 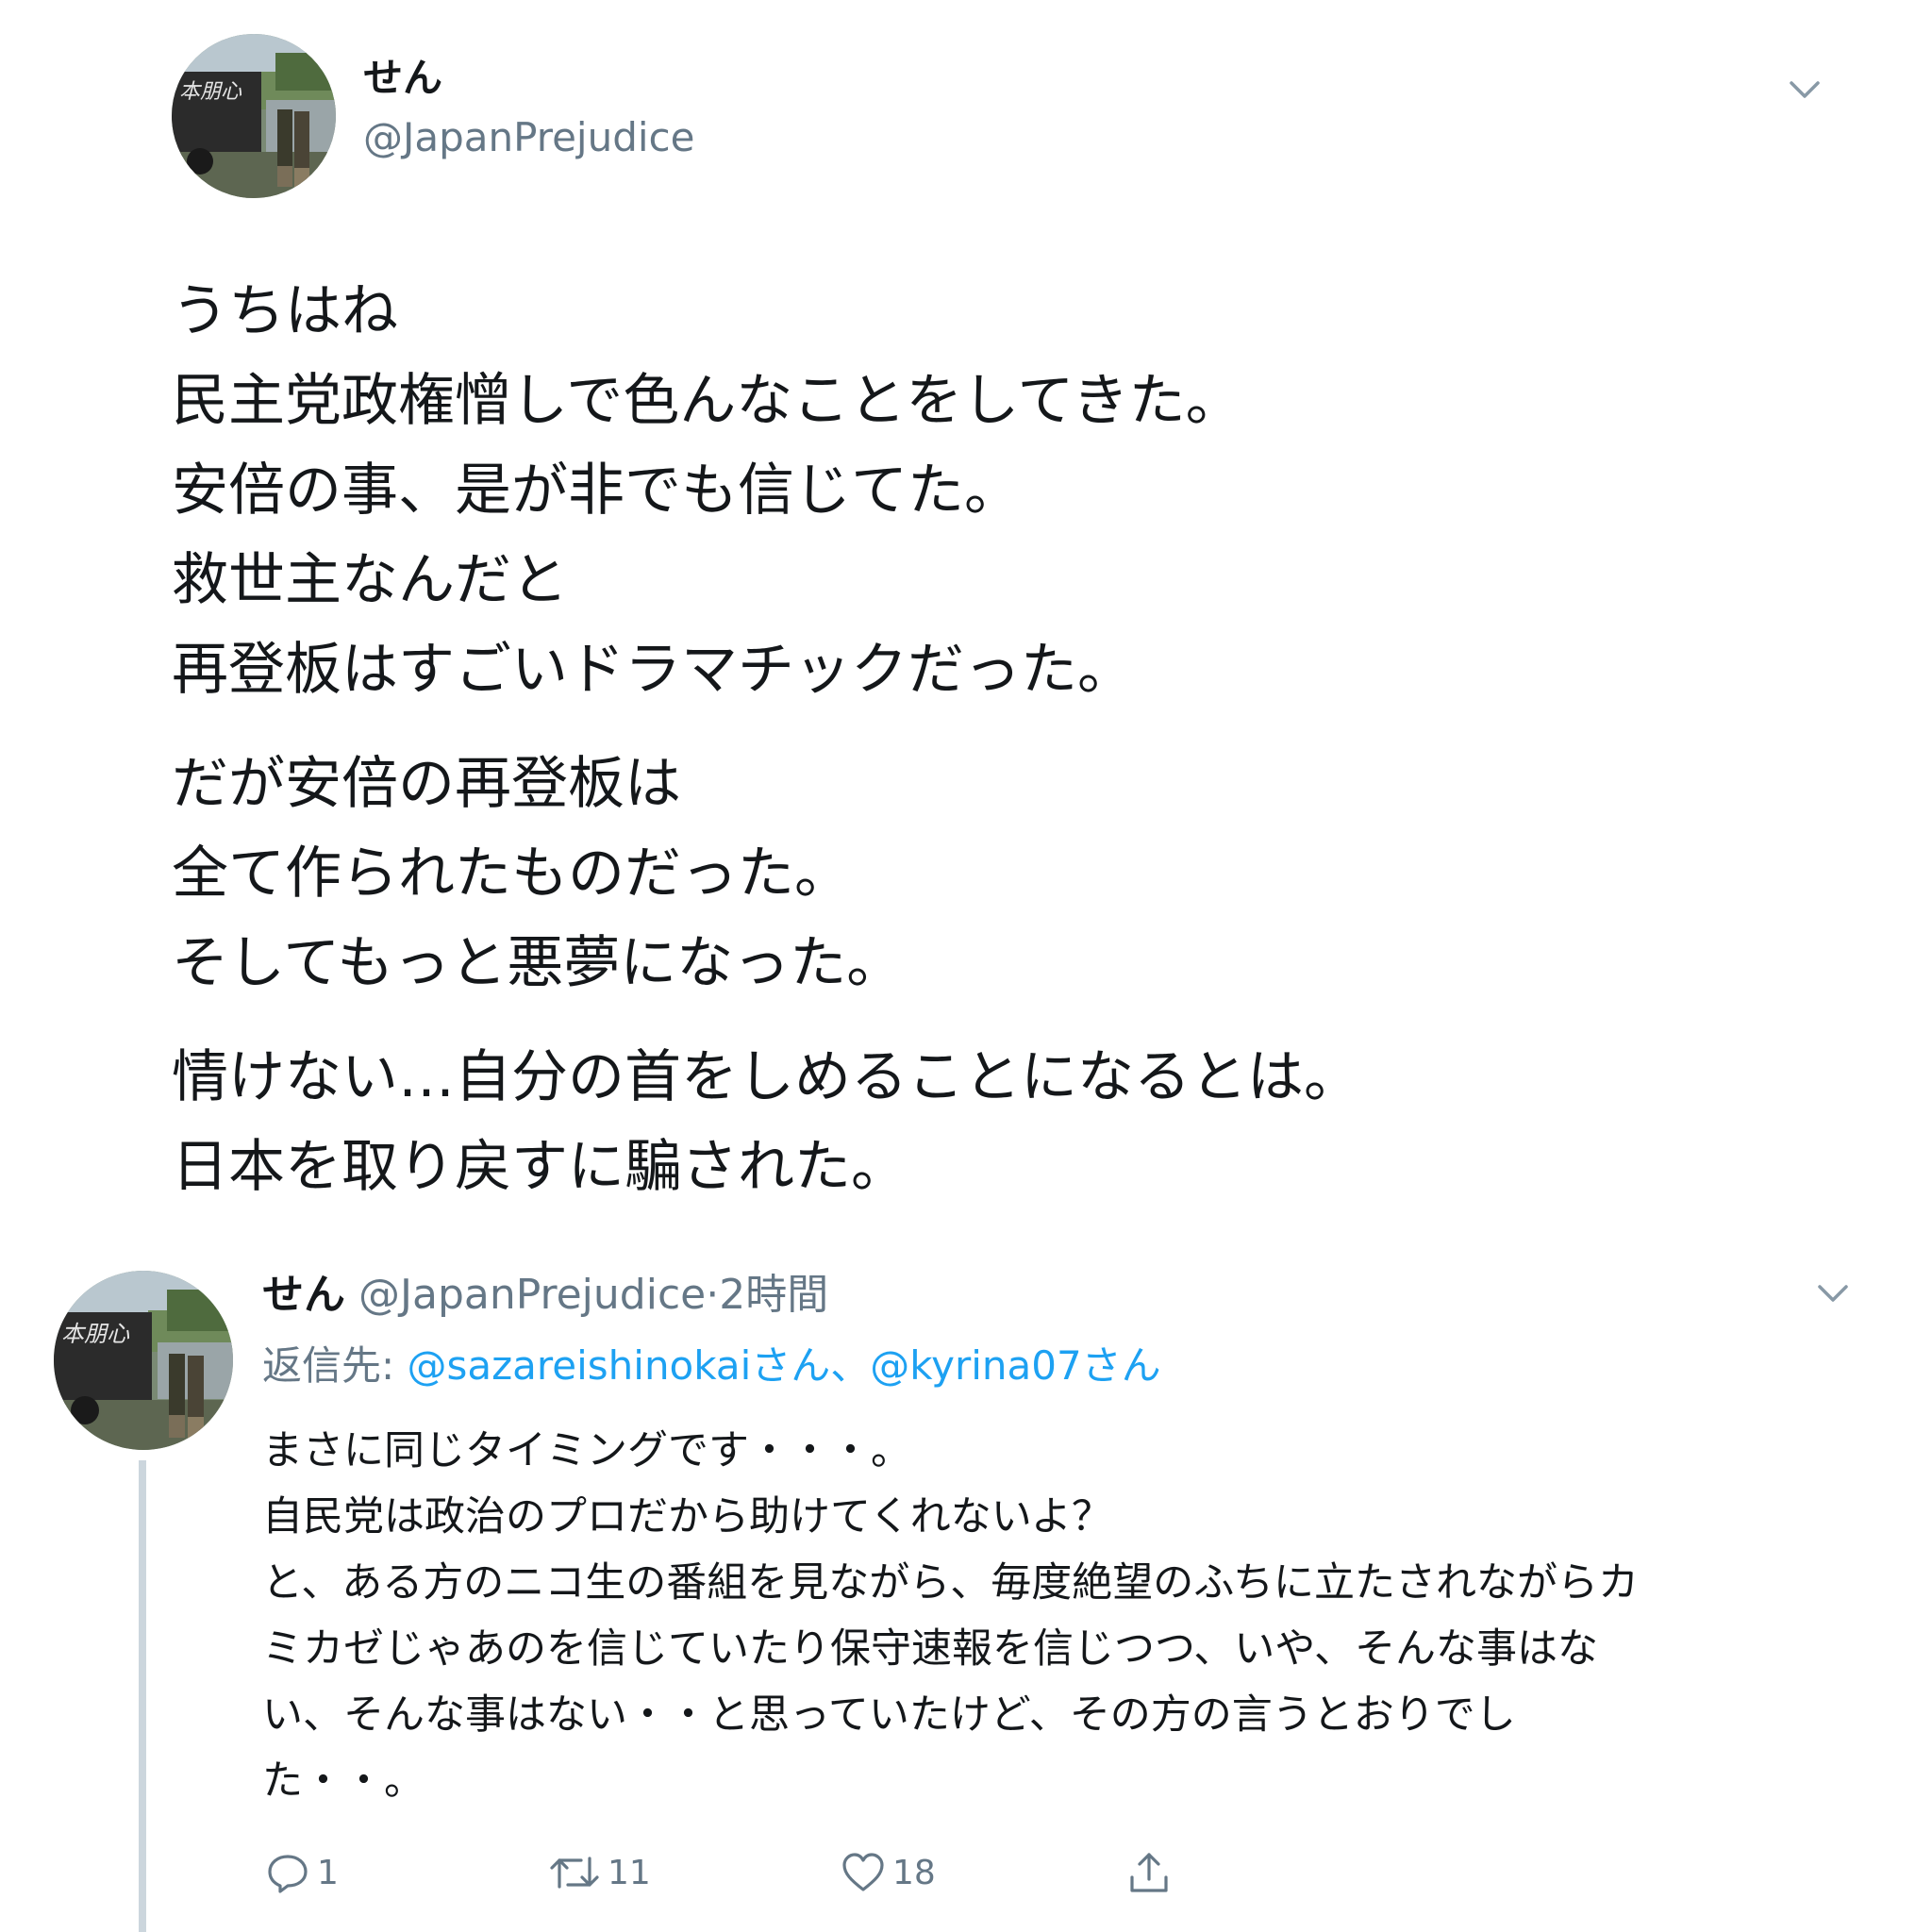 What do you see at coordinates (426, 784) in the screenshot?
I see `tweet-line: だが安倍の再登板は` at bounding box center [426, 784].